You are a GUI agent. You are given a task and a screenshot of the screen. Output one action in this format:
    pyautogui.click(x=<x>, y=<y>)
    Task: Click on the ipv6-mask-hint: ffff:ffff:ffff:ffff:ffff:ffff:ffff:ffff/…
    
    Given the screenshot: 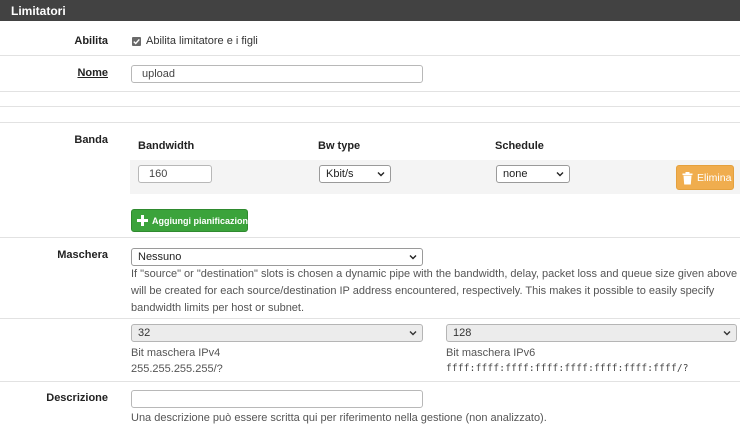 What is the action you would take?
    pyautogui.click(x=567, y=368)
    